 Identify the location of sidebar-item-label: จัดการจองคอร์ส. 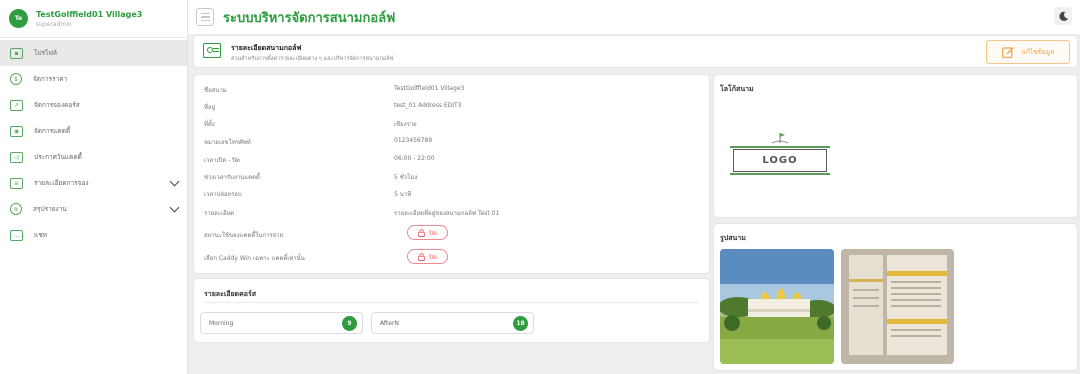
(57, 105).